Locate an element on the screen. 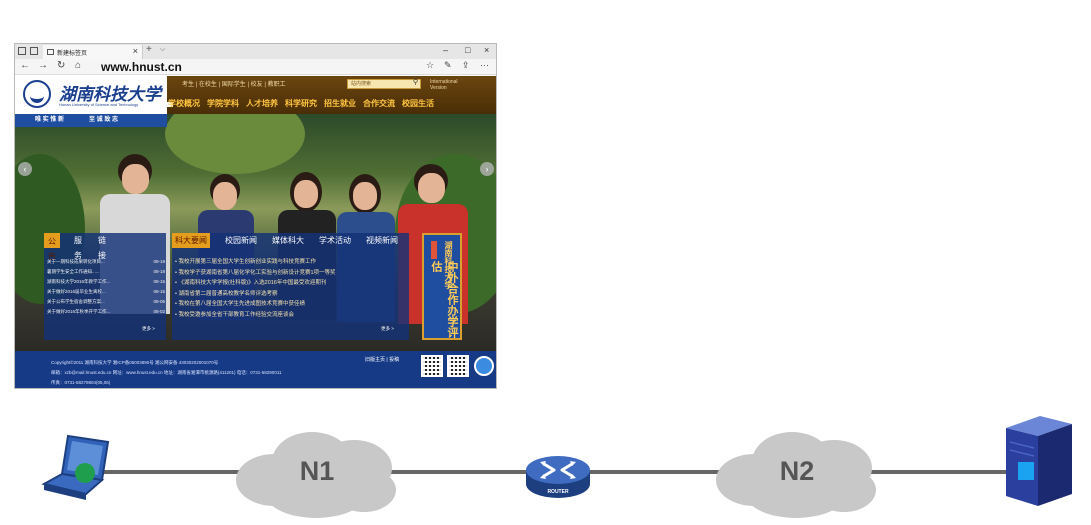 The height and width of the screenshot is (525, 1091). new-tab-button: + is located at coordinates (149, 49).